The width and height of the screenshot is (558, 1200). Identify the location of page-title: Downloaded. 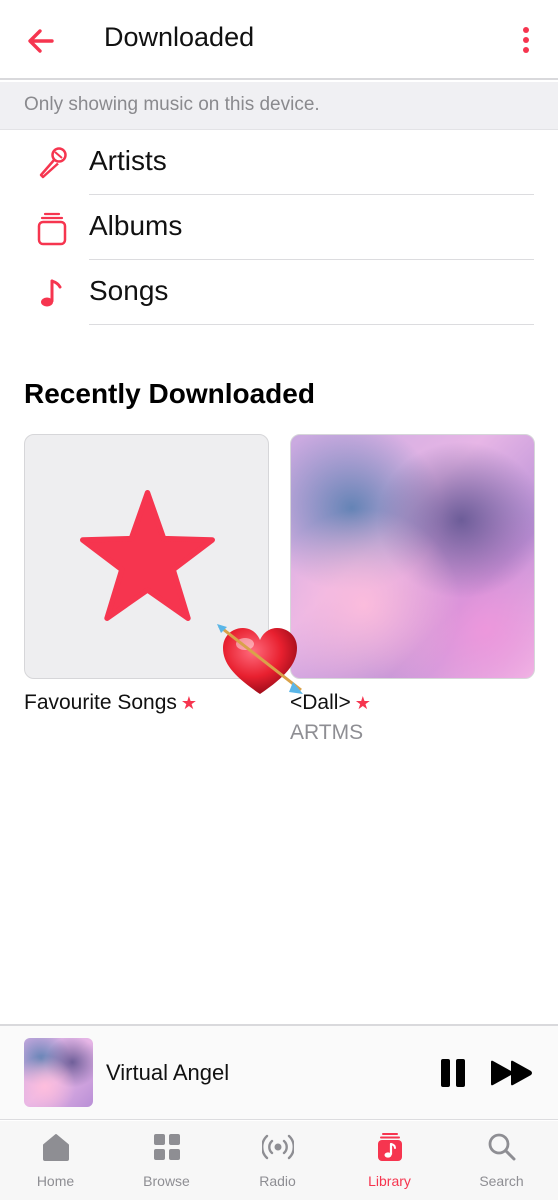
(179, 37).